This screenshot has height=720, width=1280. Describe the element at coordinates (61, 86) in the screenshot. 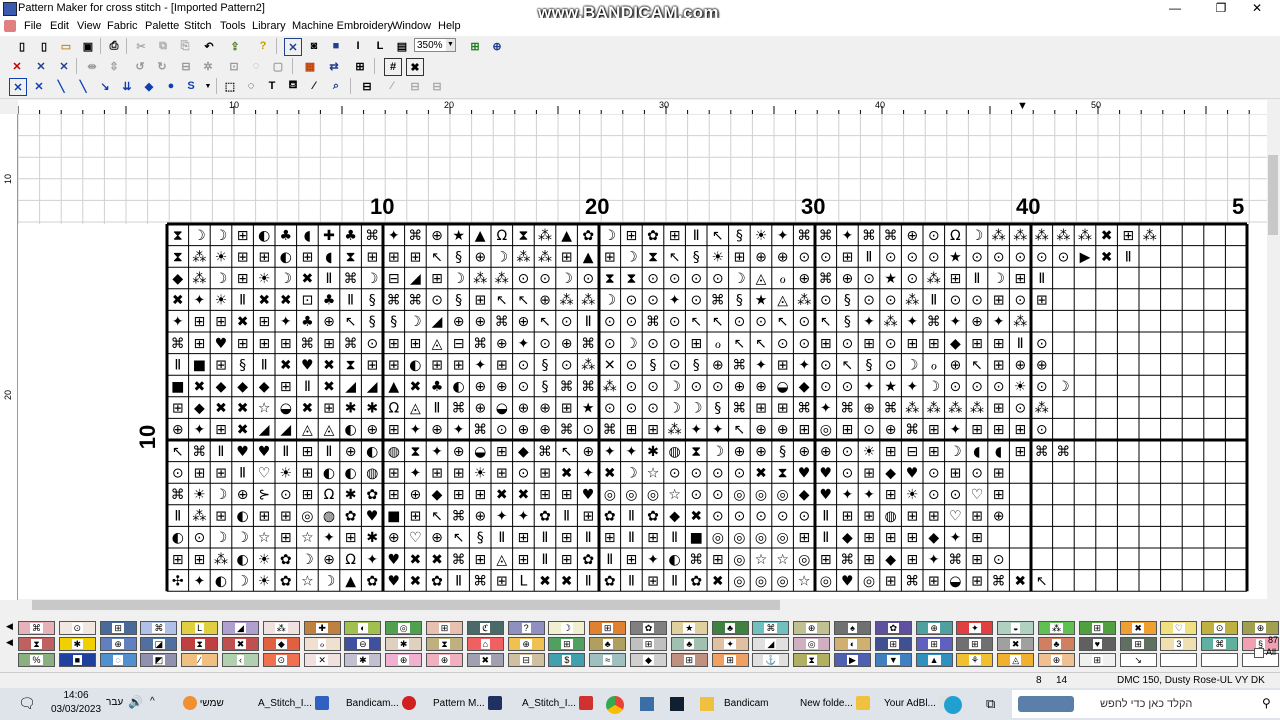

I see `half-stitch-icon: ╲` at that location.